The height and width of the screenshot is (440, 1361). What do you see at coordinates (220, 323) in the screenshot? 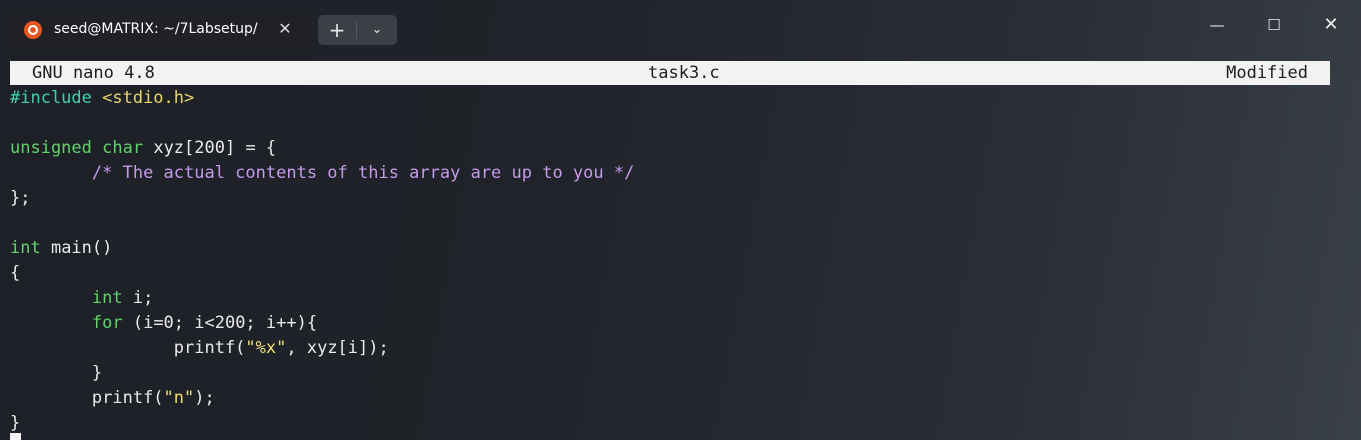
I see `code-text: (i=0; i<200; i++){` at bounding box center [220, 323].